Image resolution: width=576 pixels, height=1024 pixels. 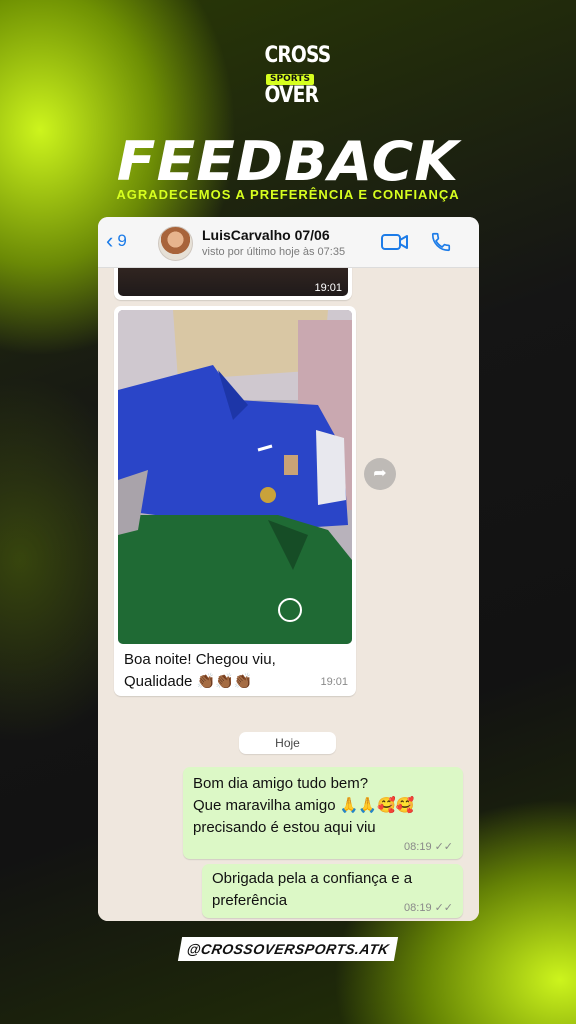 What do you see at coordinates (122, 240) in the screenshot?
I see `unread-count: 9` at bounding box center [122, 240].